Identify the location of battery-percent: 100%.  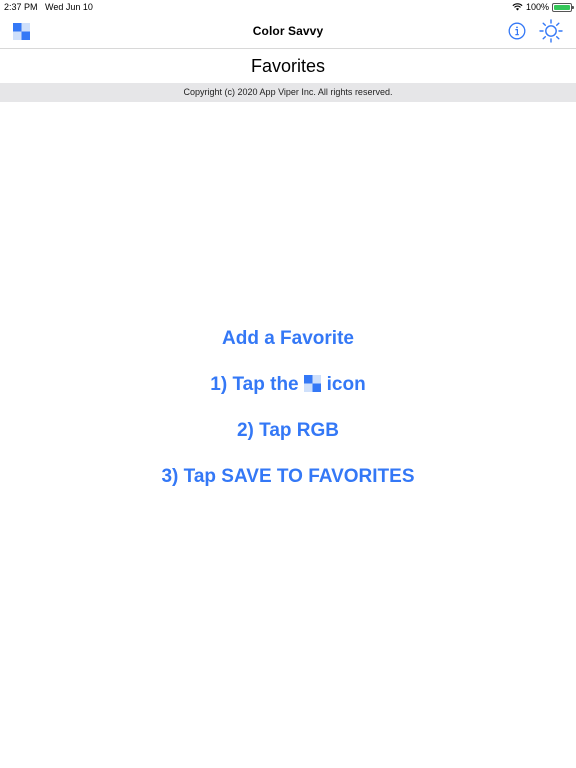
(537, 7).